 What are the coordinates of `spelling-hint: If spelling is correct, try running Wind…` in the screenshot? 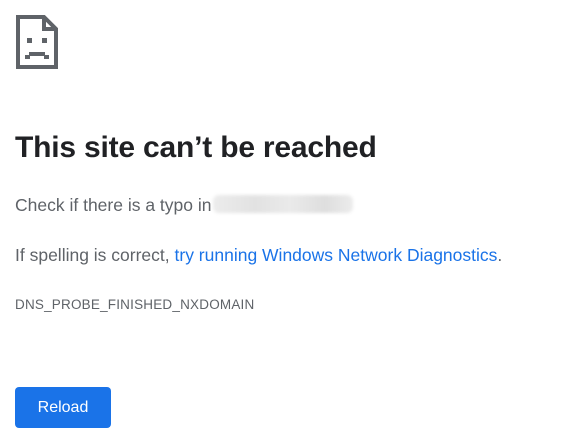 It's located at (258, 255).